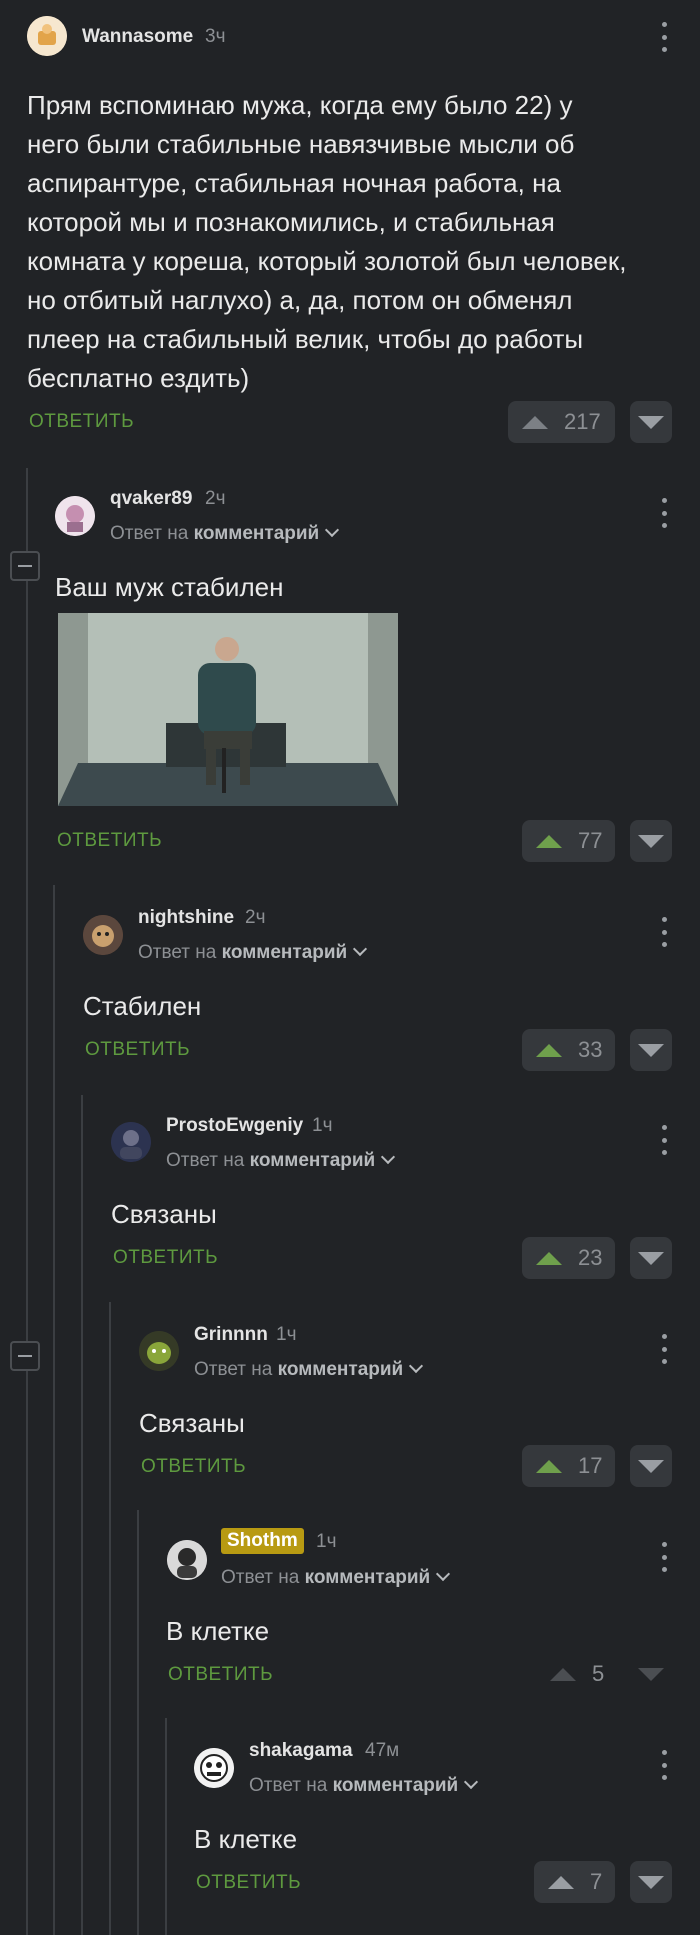  Describe the element at coordinates (590, 1465) in the screenshot. I see `vote-count: 17` at that location.